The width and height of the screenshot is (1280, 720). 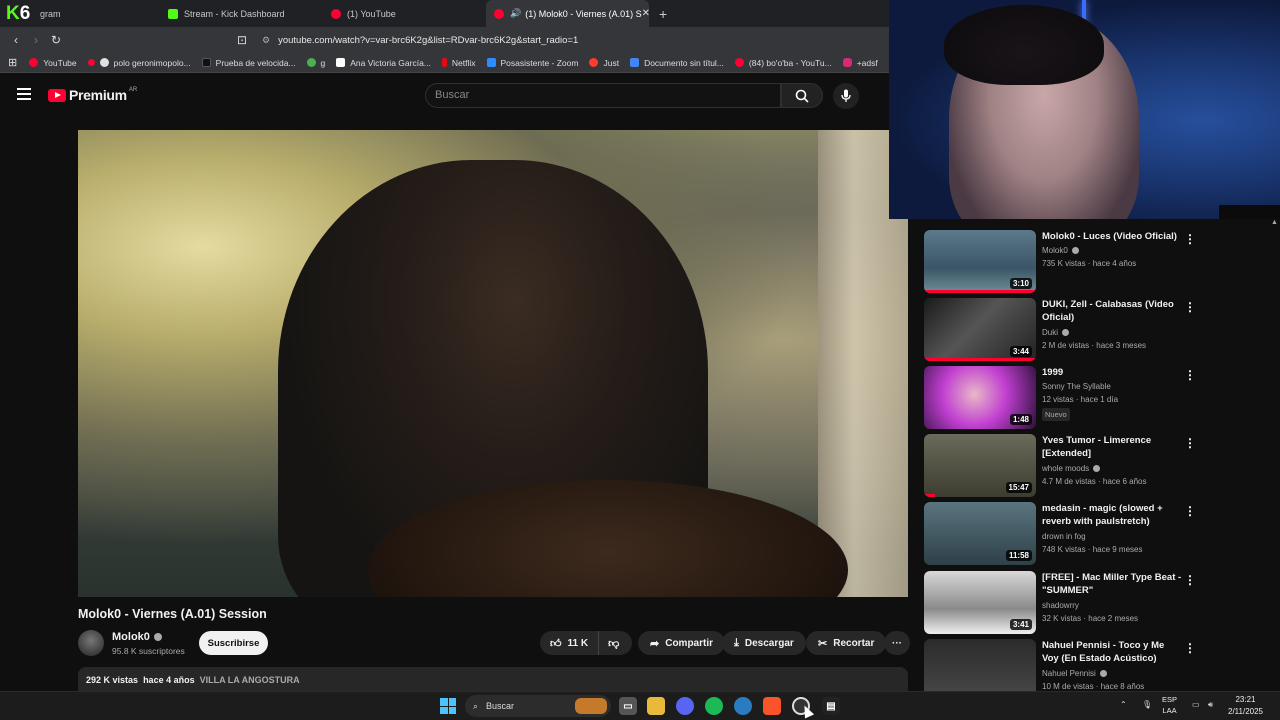 I want to click on new-tab-icon: +, so click(x=663, y=14).